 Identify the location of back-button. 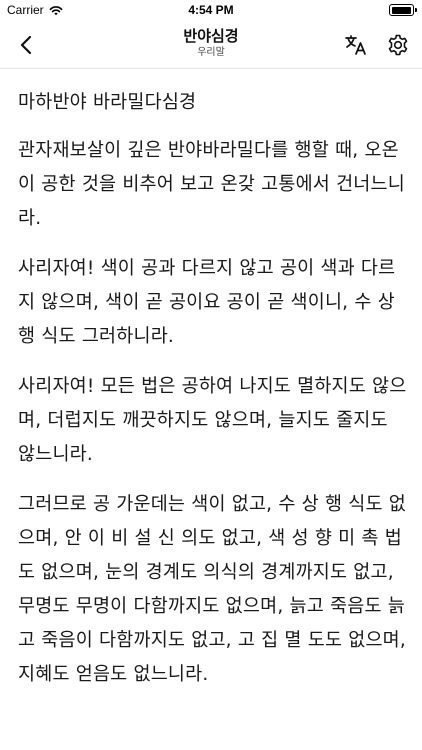
(26, 45).